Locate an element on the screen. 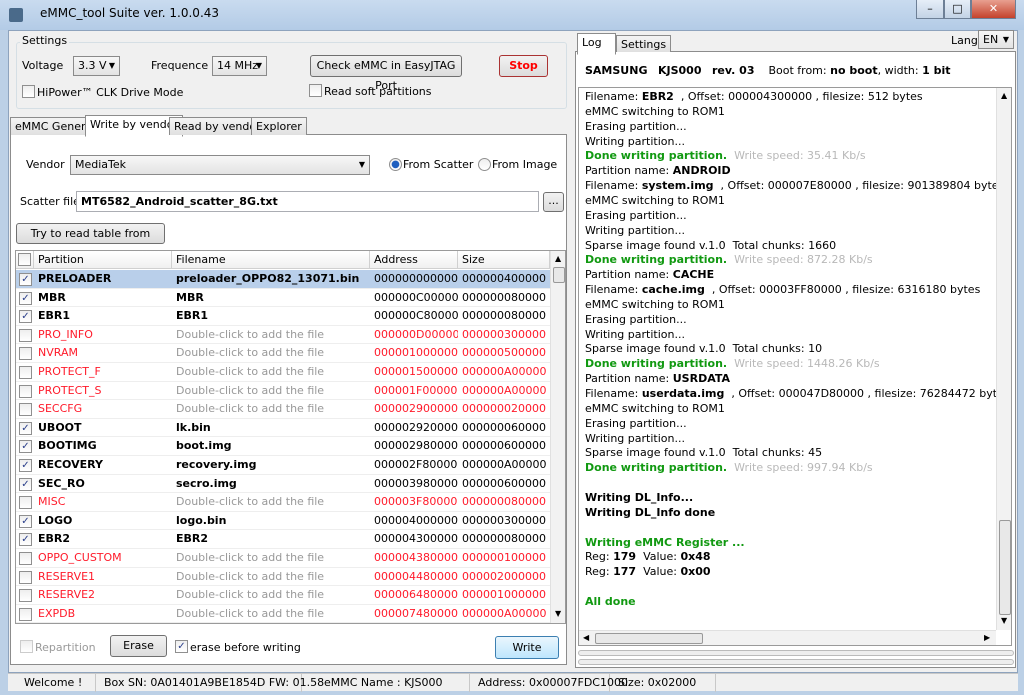  column-header-partition: Partition is located at coordinates (103, 260).